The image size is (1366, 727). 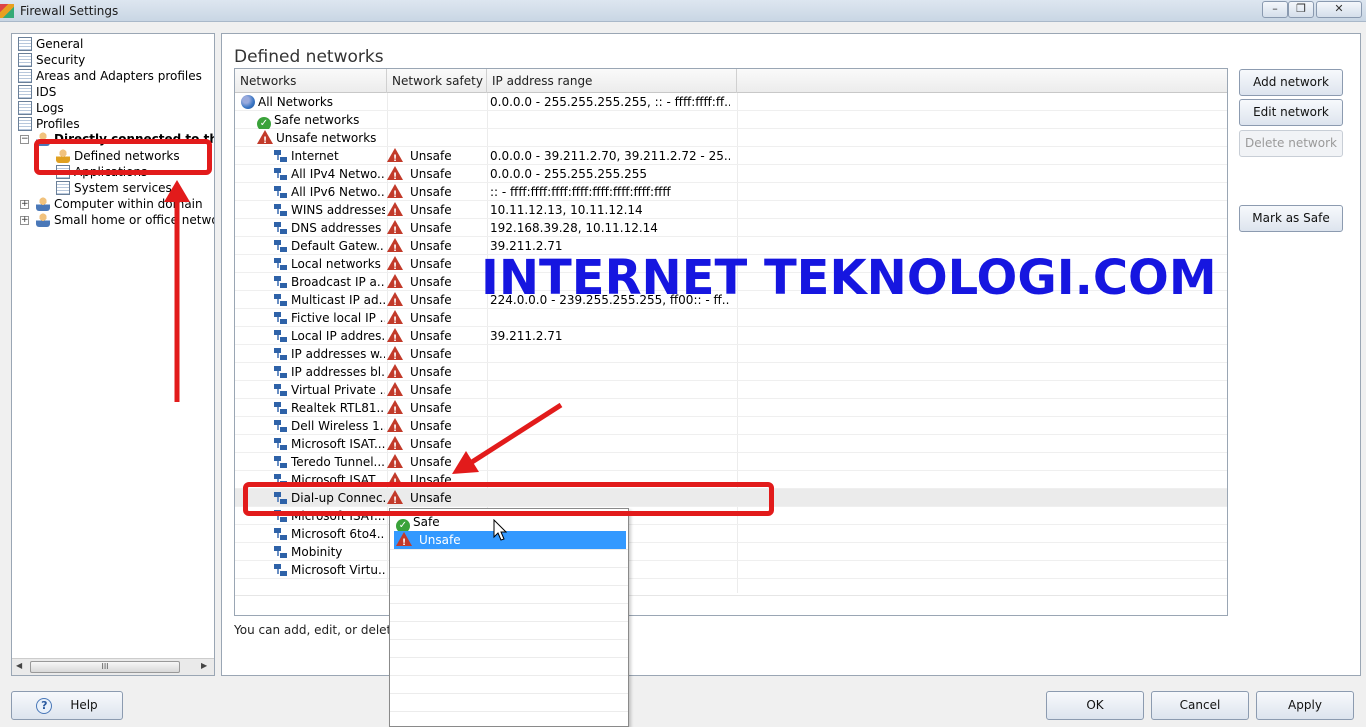 What do you see at coordinates (363, 327) in the screenshot?
I see `annotation-arrows` at bounding box center [363, 327].